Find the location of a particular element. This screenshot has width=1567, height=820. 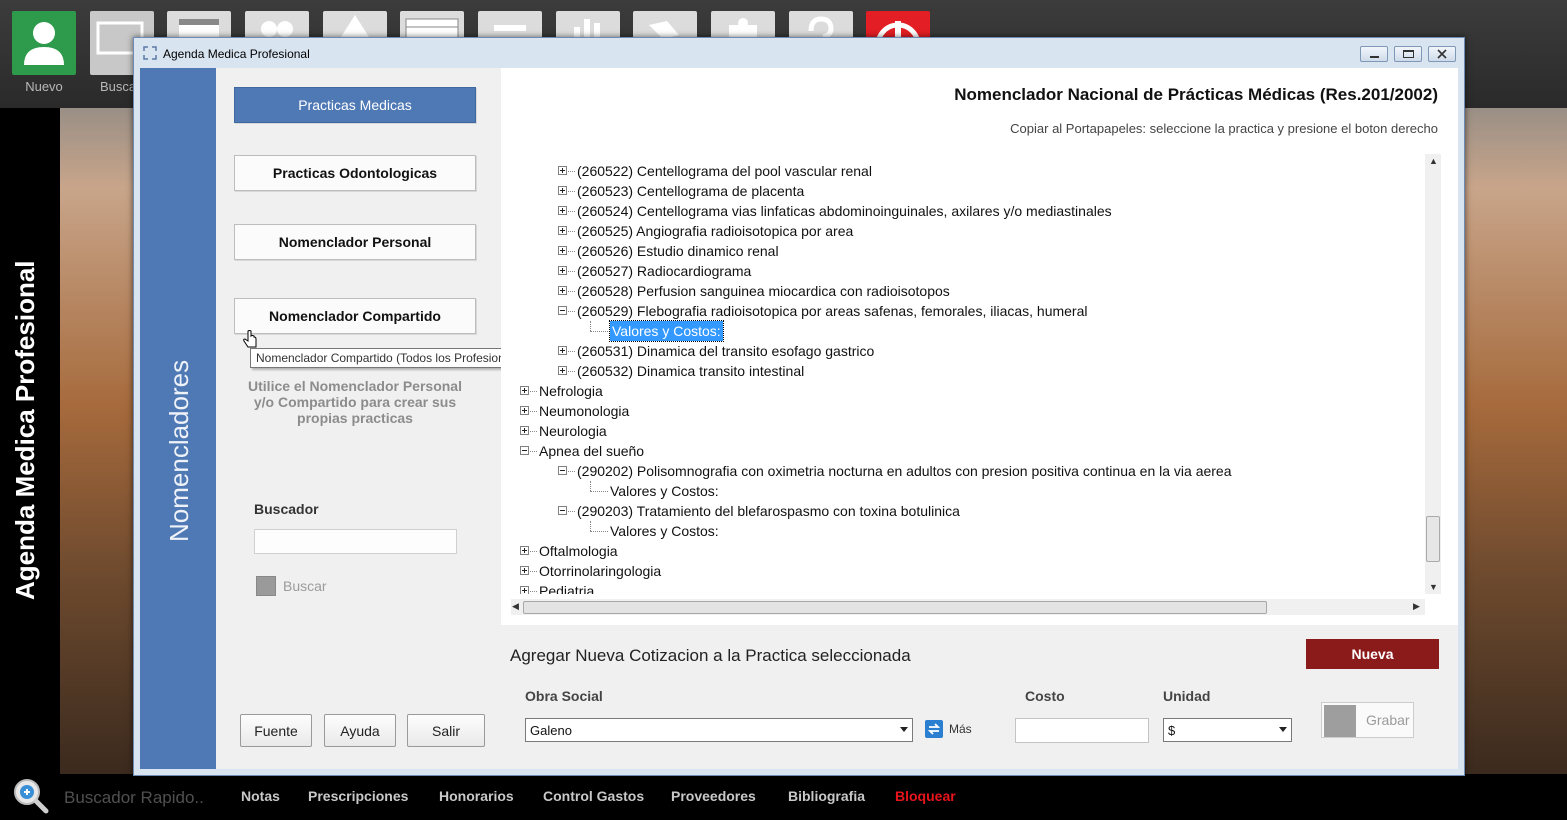

bottom-menu-honorarios: Honorarios is located at coordinates (476, 796).